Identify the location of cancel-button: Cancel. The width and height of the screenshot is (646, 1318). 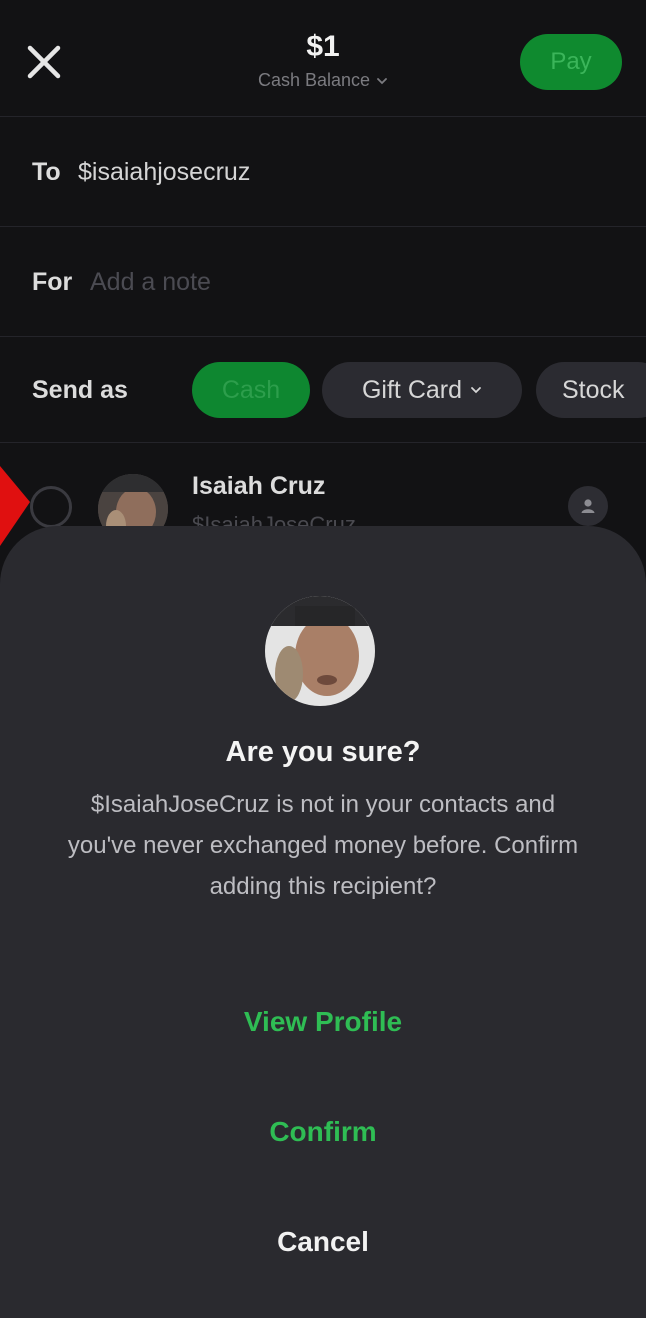
(323, 1242).